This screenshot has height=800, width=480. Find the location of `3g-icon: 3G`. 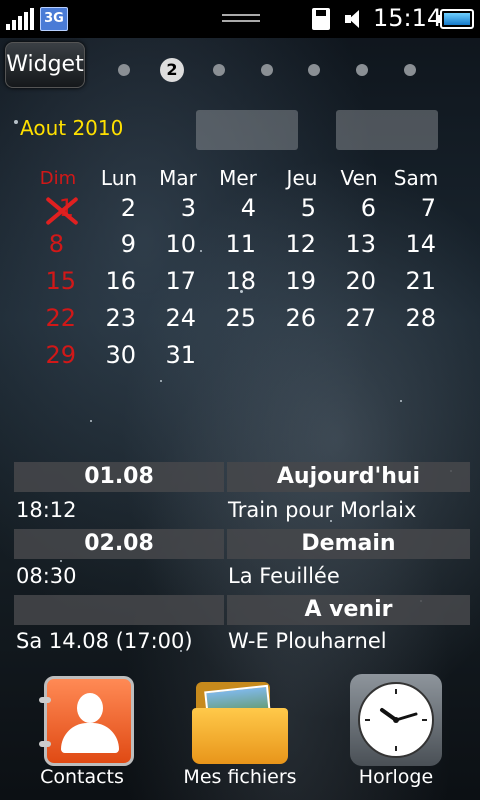

3g-icon: 3G is located at coordinates (54, 19).